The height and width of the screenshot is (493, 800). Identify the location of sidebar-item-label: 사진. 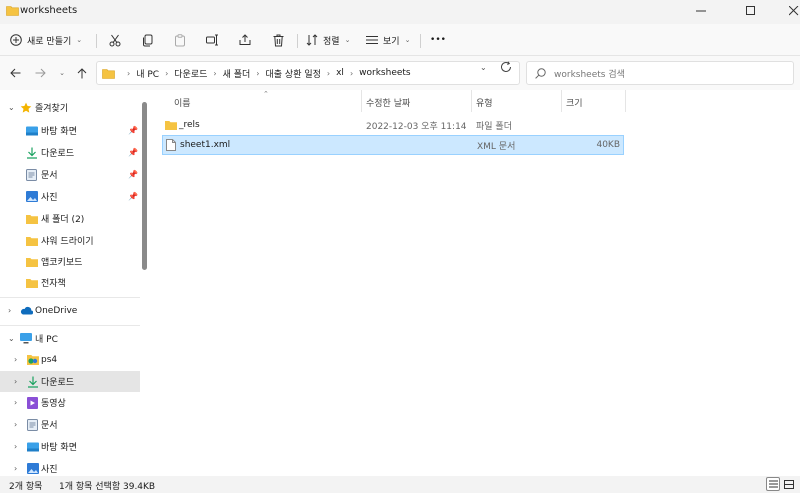
(49, 470).